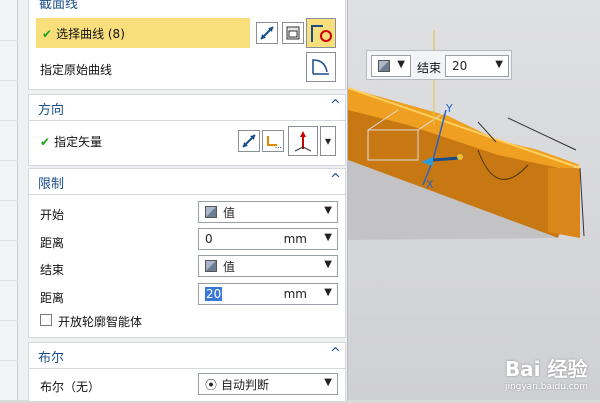 Image resolution: width=600 pixels, height=403 pixels. What do you see at coordinates (100, 322) in the screenshot?
I see `open-profile-label: 开放轮廓智能体` at bounding box center [100, 322].